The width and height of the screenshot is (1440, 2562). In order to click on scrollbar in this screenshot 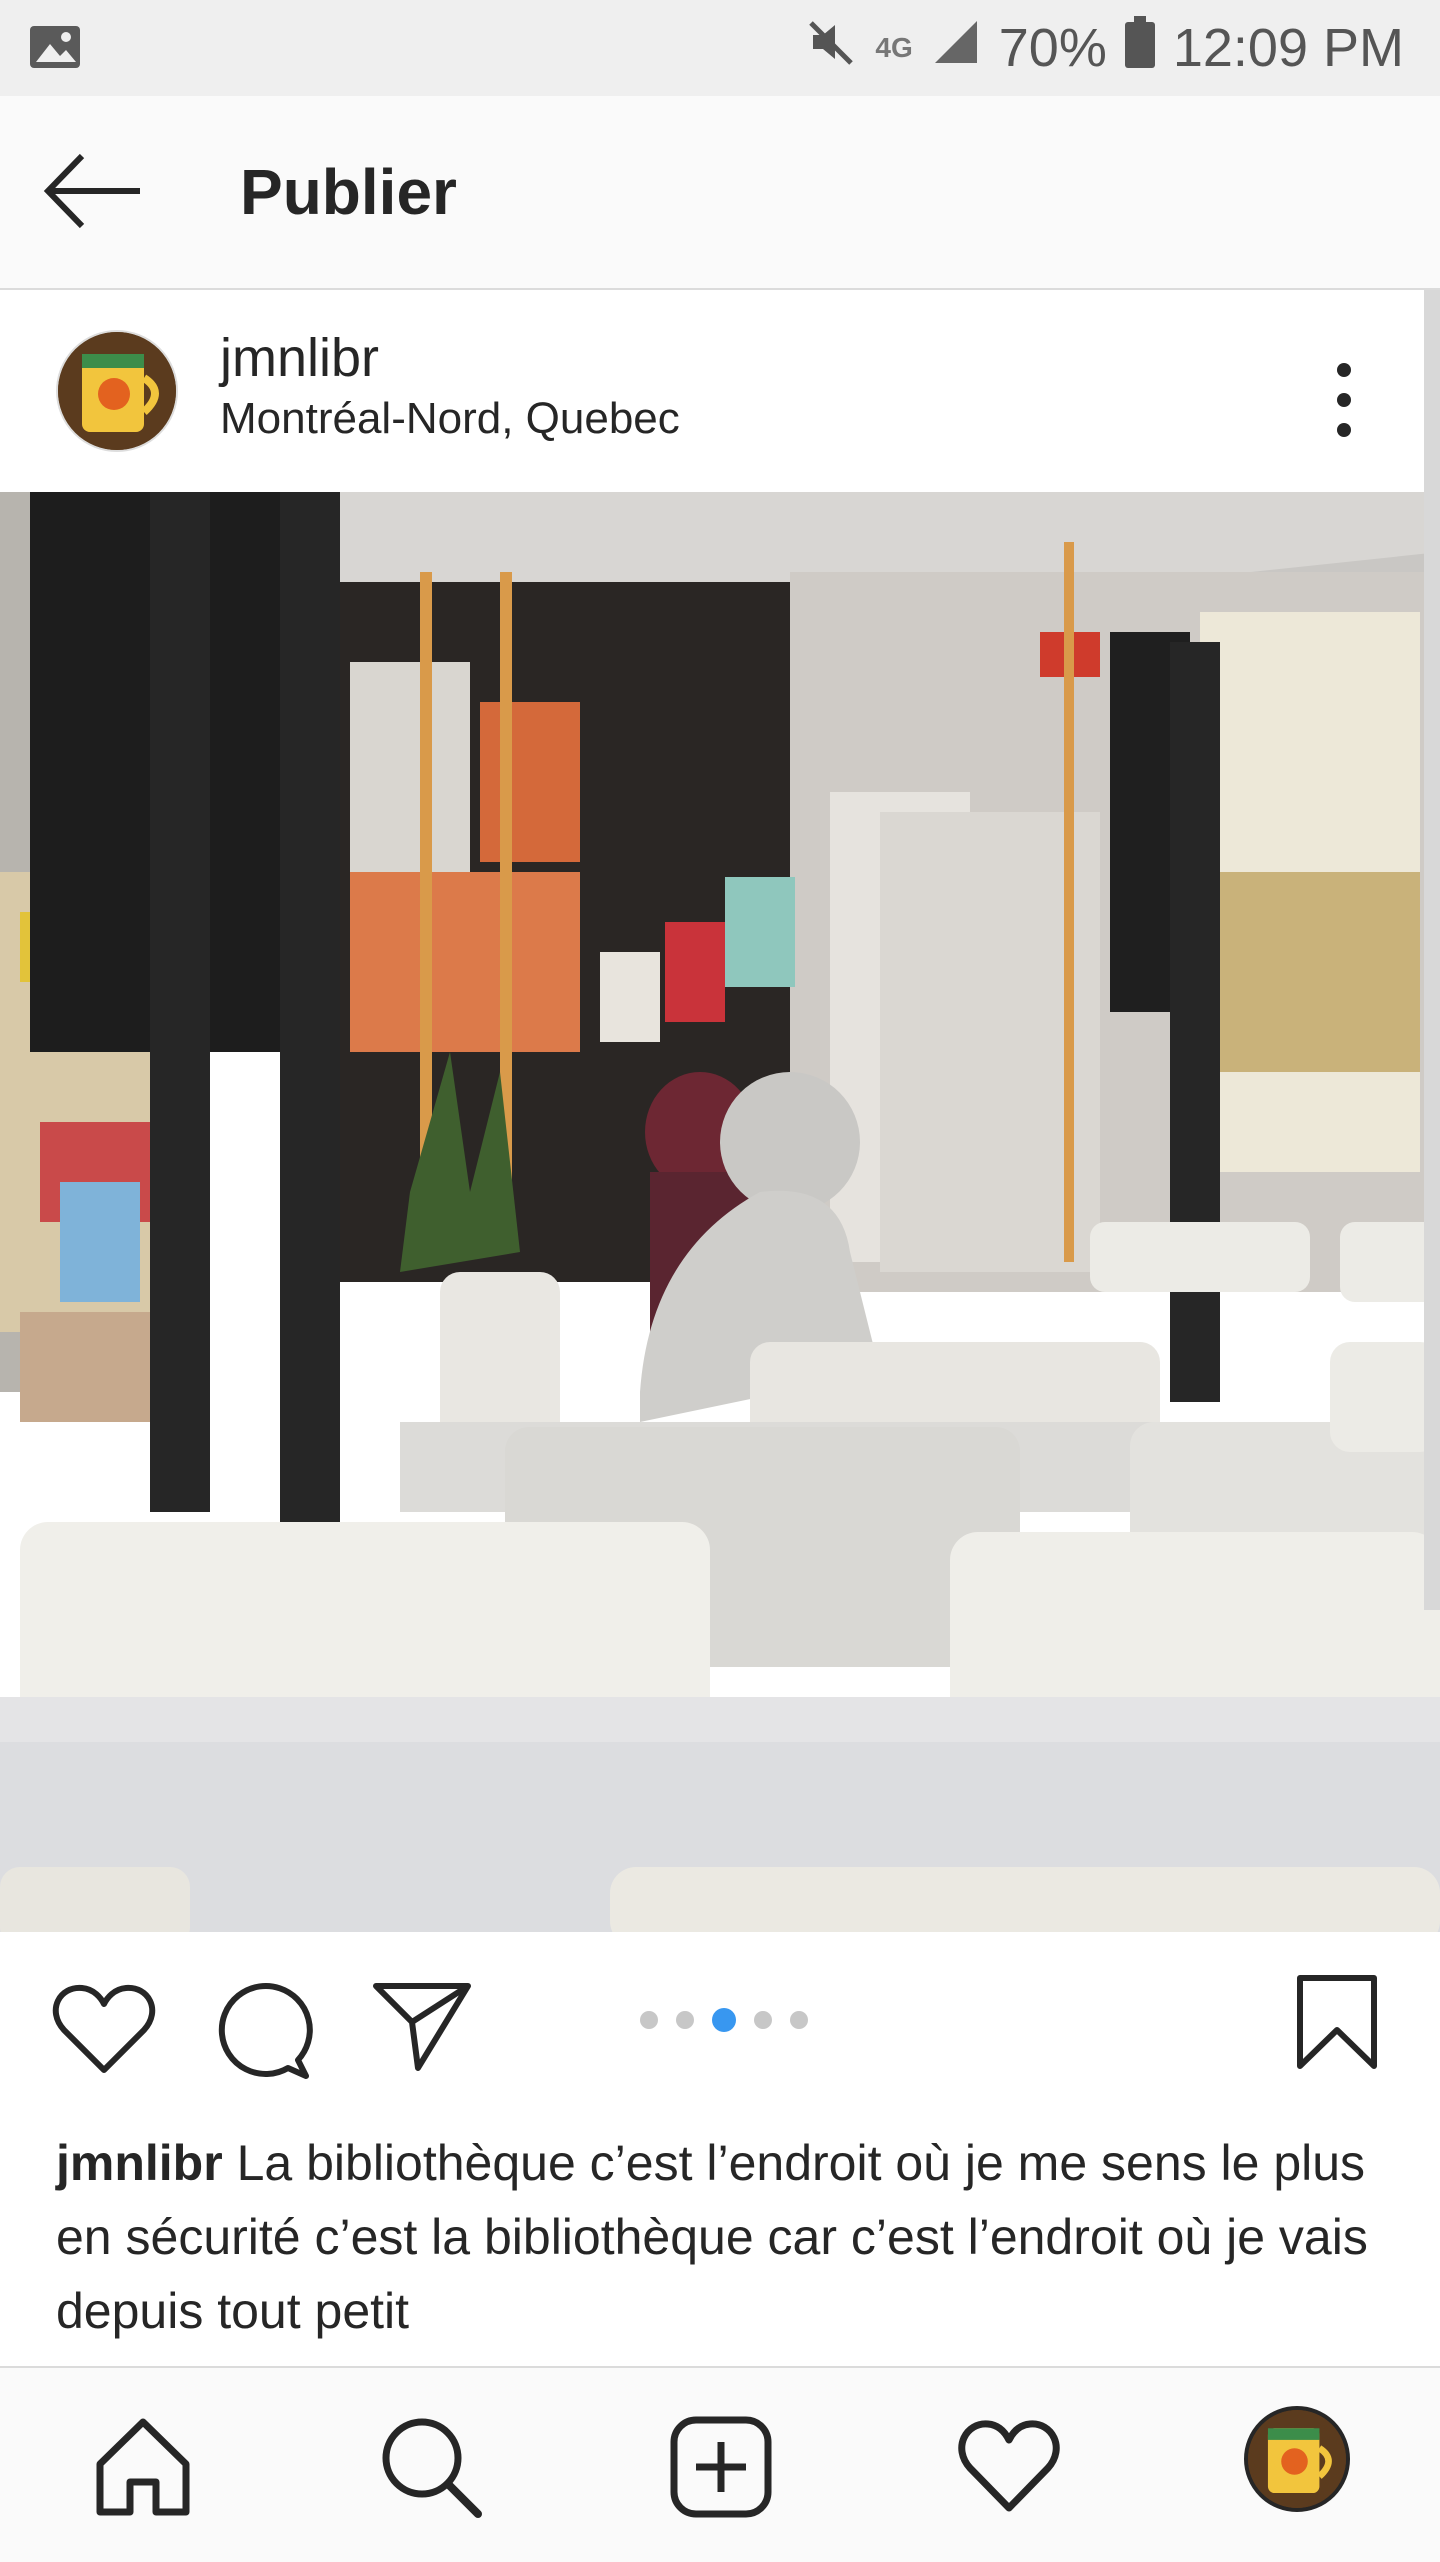, I will do `click(1432, 950)`.